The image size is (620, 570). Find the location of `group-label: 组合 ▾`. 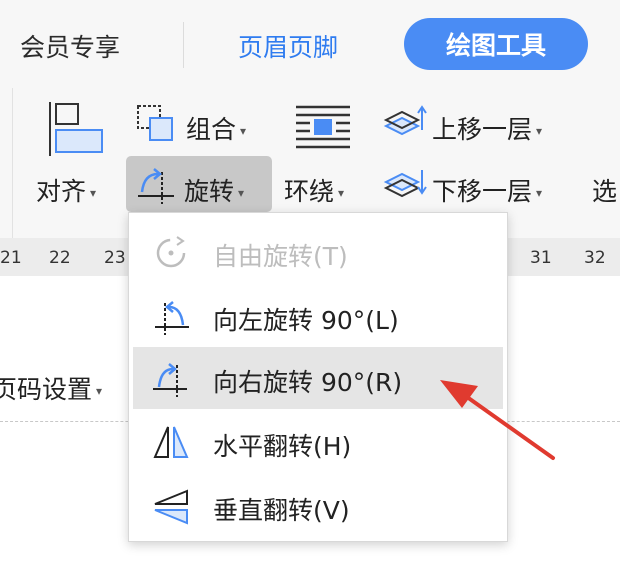

group-label: 组合 ▾ is located at coordinates (216, 129).